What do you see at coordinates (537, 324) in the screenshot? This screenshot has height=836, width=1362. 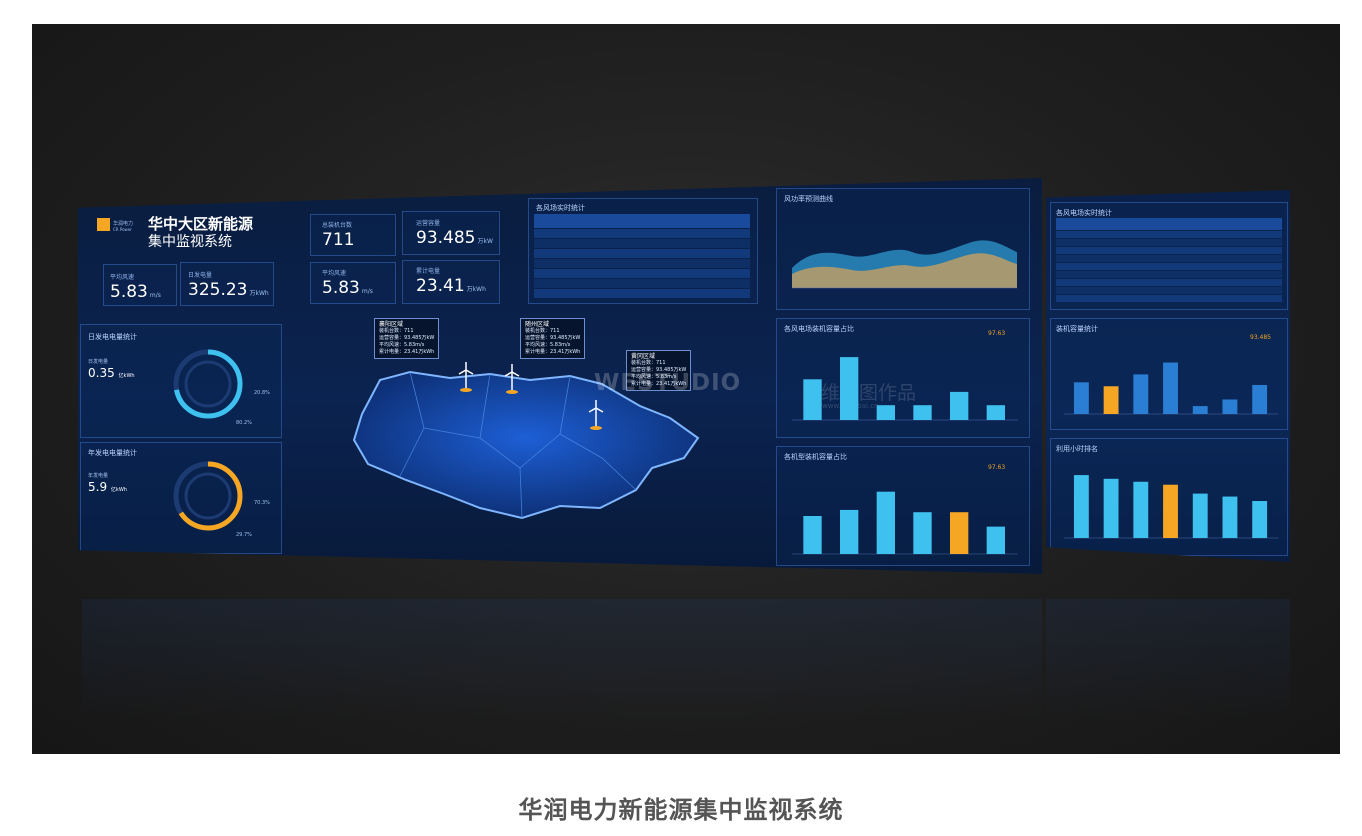 I see `region-title: 随州区域` at bounding box center [537, 324].